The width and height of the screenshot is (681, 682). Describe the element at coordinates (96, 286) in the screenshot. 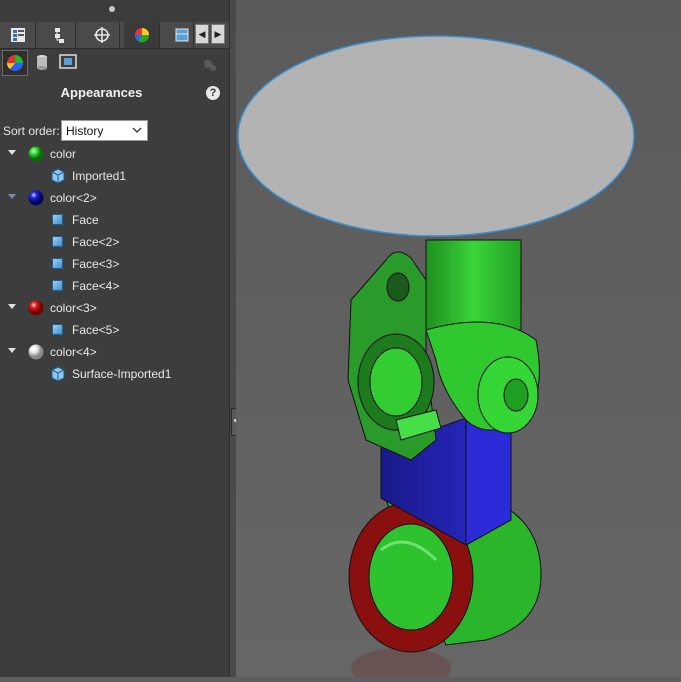

I see `tree-item-label: Face<4>` at that location.